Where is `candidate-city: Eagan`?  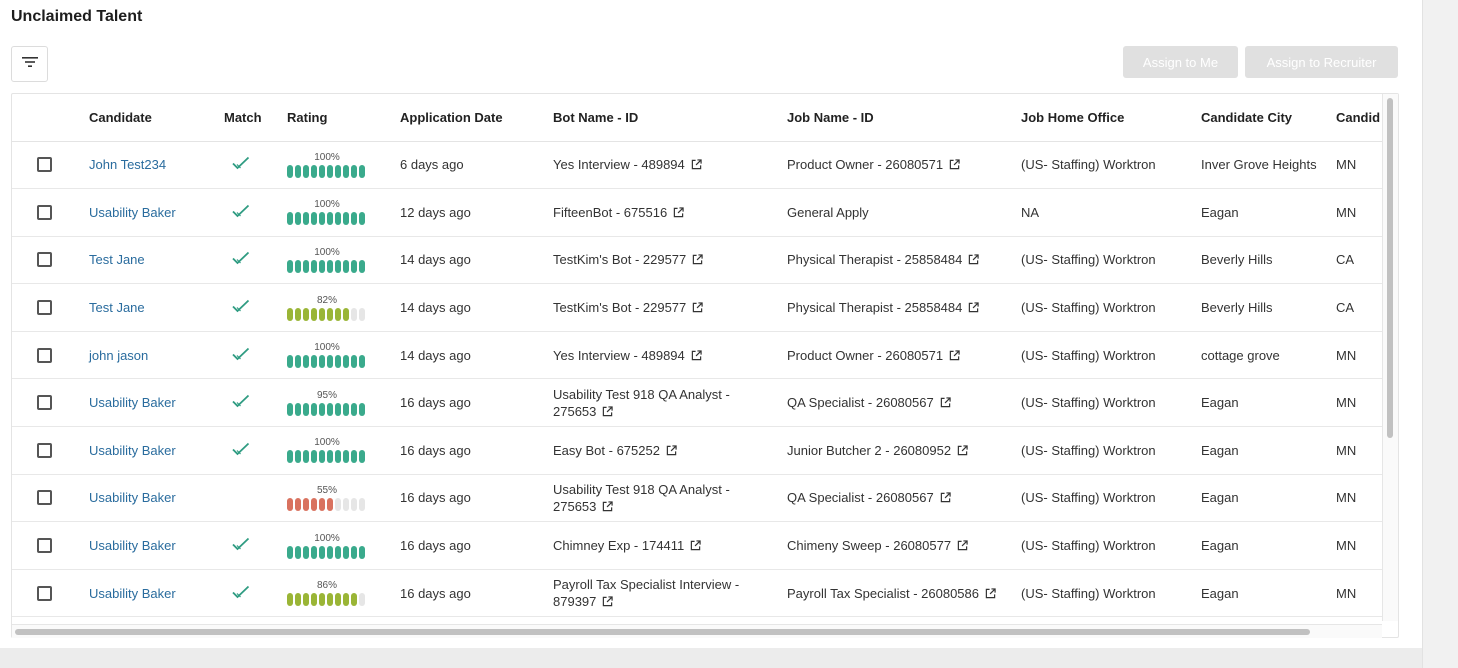 candidate-city: Eagan is located at coordinates (1268, 498).